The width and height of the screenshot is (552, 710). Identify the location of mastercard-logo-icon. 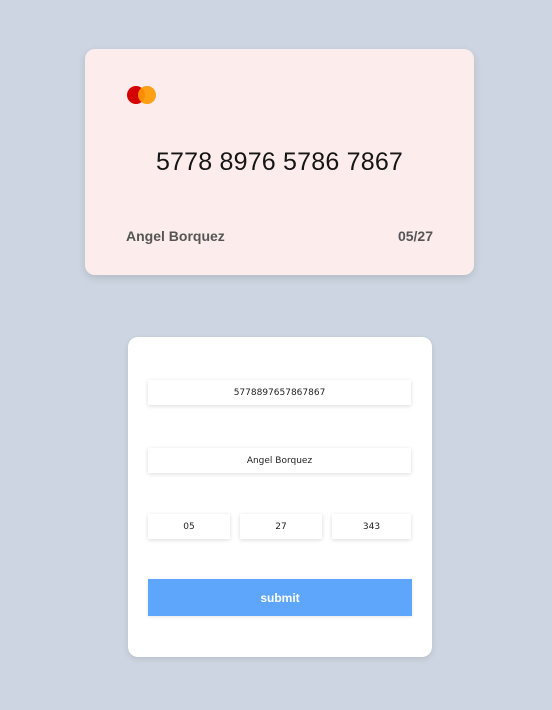
(141, 95).